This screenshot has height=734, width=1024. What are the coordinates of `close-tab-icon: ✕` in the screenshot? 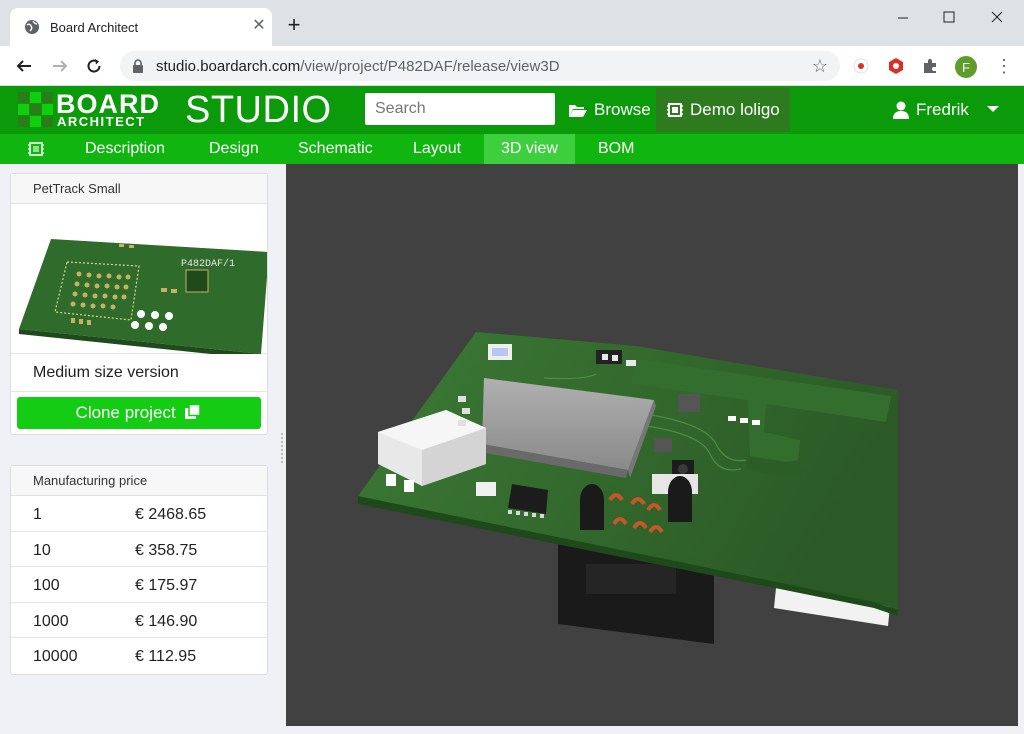 It's located at (259, 26).